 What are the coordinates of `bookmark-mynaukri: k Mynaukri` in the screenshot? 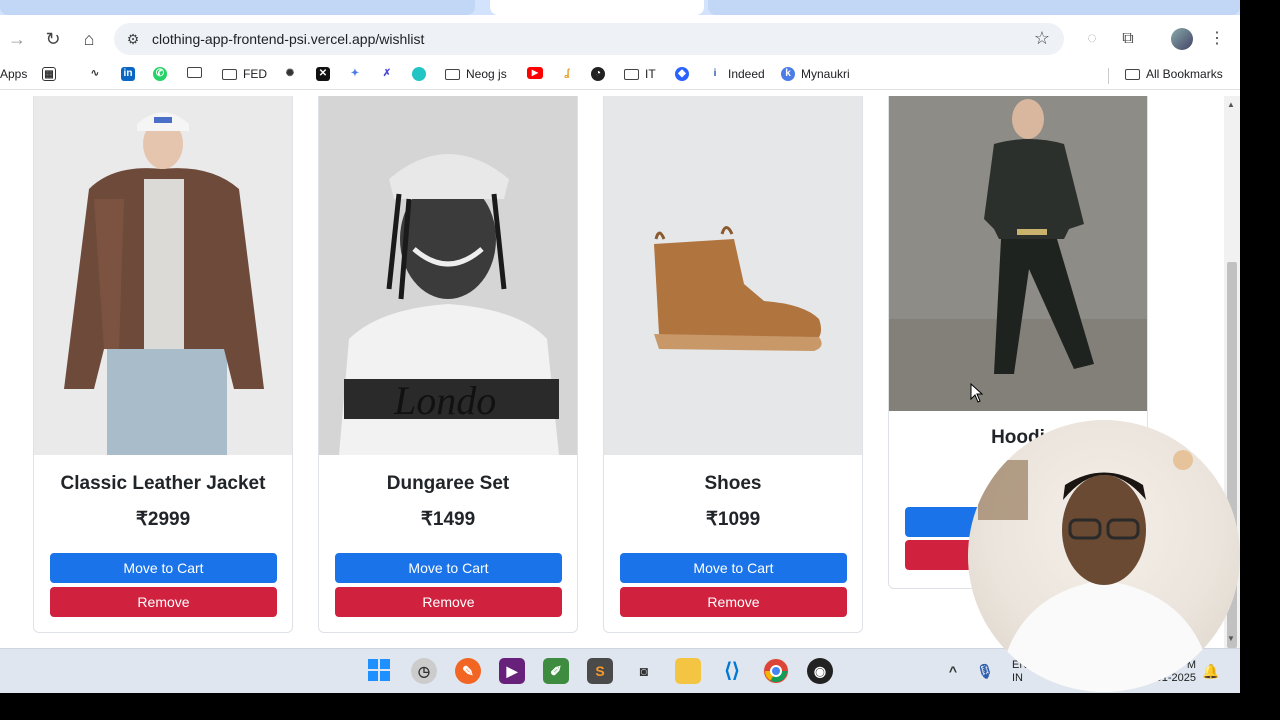 It's located at (815, 74).